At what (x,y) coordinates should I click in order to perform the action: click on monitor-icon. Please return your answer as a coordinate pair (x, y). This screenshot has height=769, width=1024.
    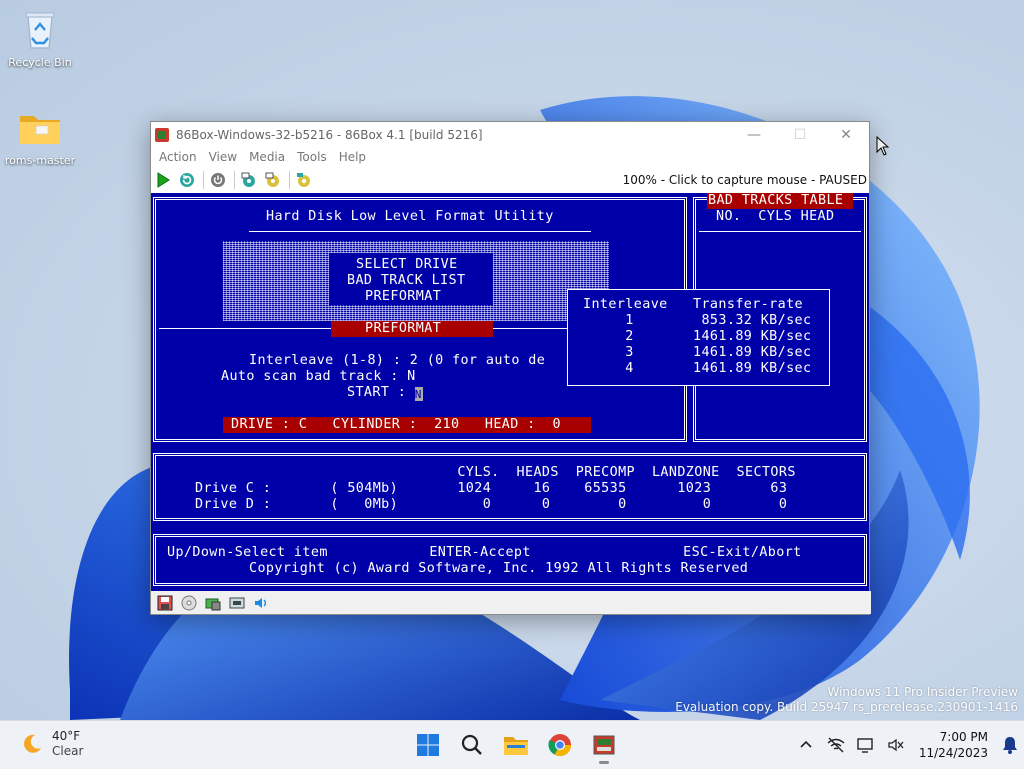
    Looking at the image, I should click on (865, 745).